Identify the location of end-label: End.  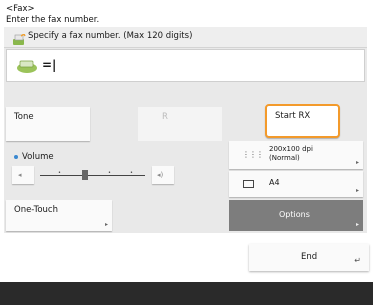
(309, 257).